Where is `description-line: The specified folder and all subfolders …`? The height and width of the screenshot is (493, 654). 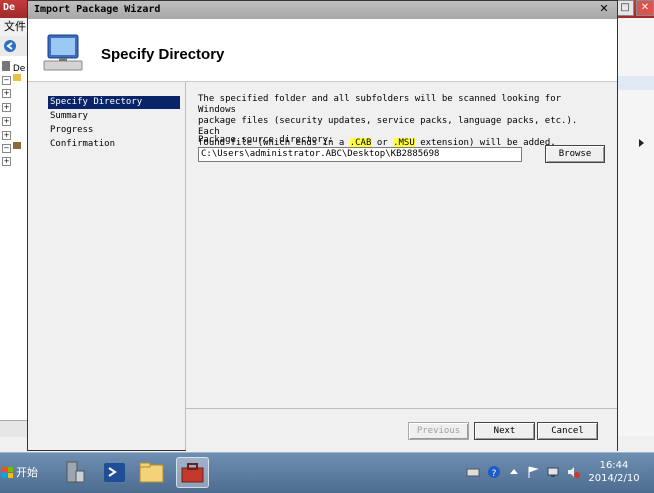 description-line: The specified folder and all subfolders … is located at coordinates (380, 104).